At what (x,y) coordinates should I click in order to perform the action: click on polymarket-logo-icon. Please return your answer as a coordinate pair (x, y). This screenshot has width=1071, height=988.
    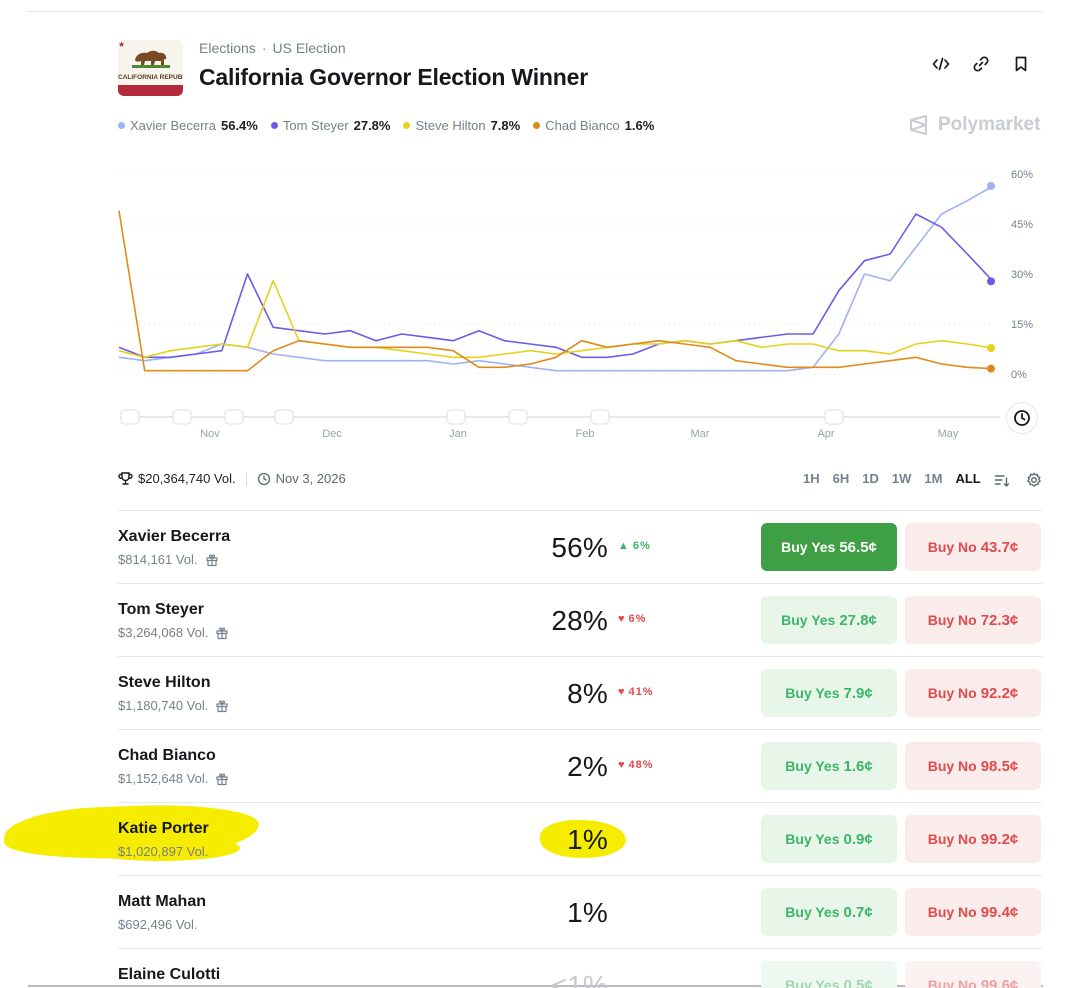
    Looking at the image, I should click on (918, 125).